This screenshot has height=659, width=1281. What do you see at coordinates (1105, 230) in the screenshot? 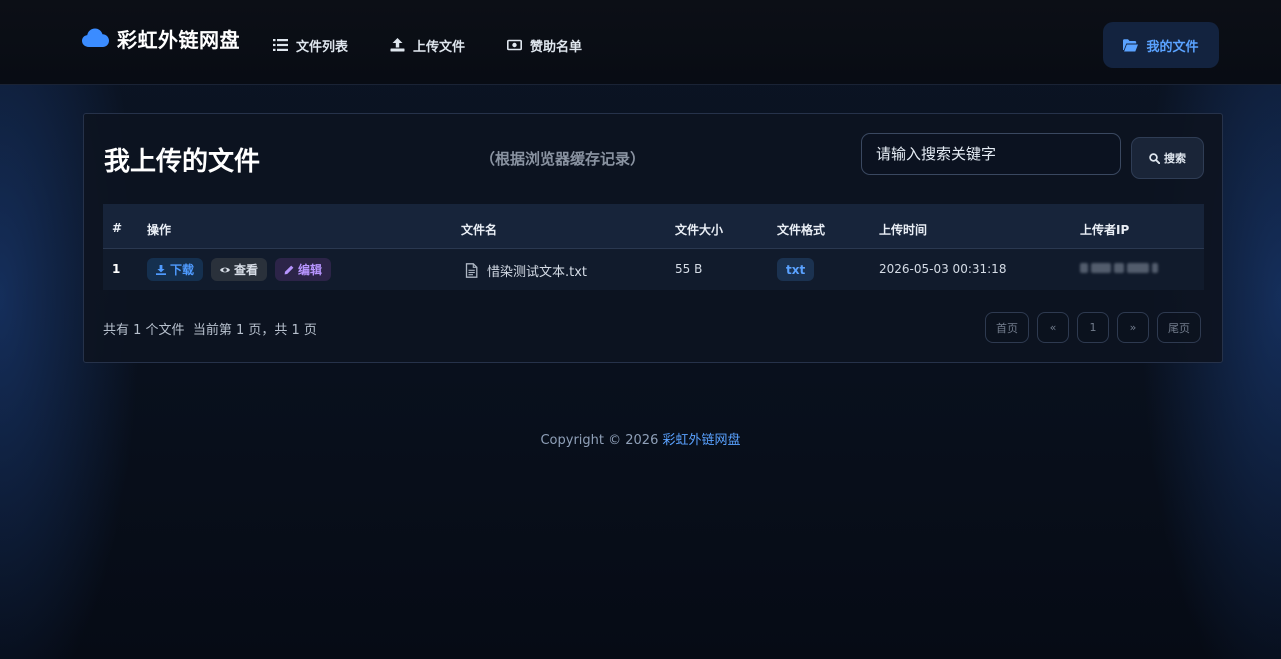
I see `col-uploader-ip: 上传者IP` at bounding box center [1105, 230].